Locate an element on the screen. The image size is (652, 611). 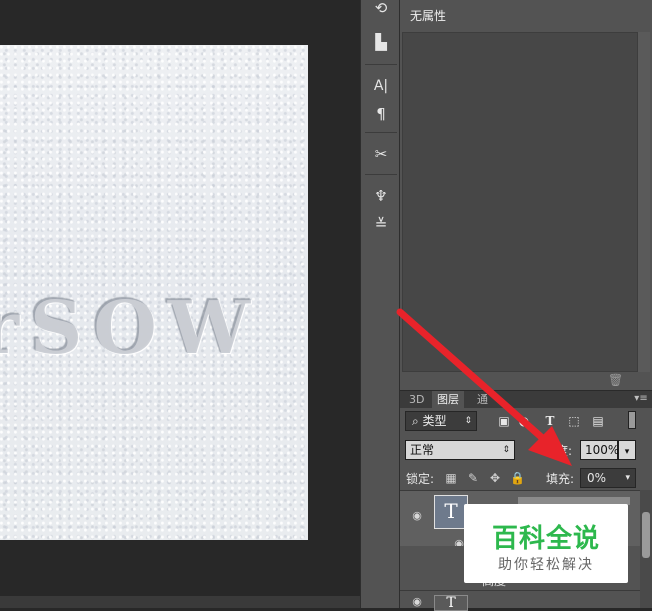
panel-menu-icon: ▾≡ is located at coordinates (641, 399).